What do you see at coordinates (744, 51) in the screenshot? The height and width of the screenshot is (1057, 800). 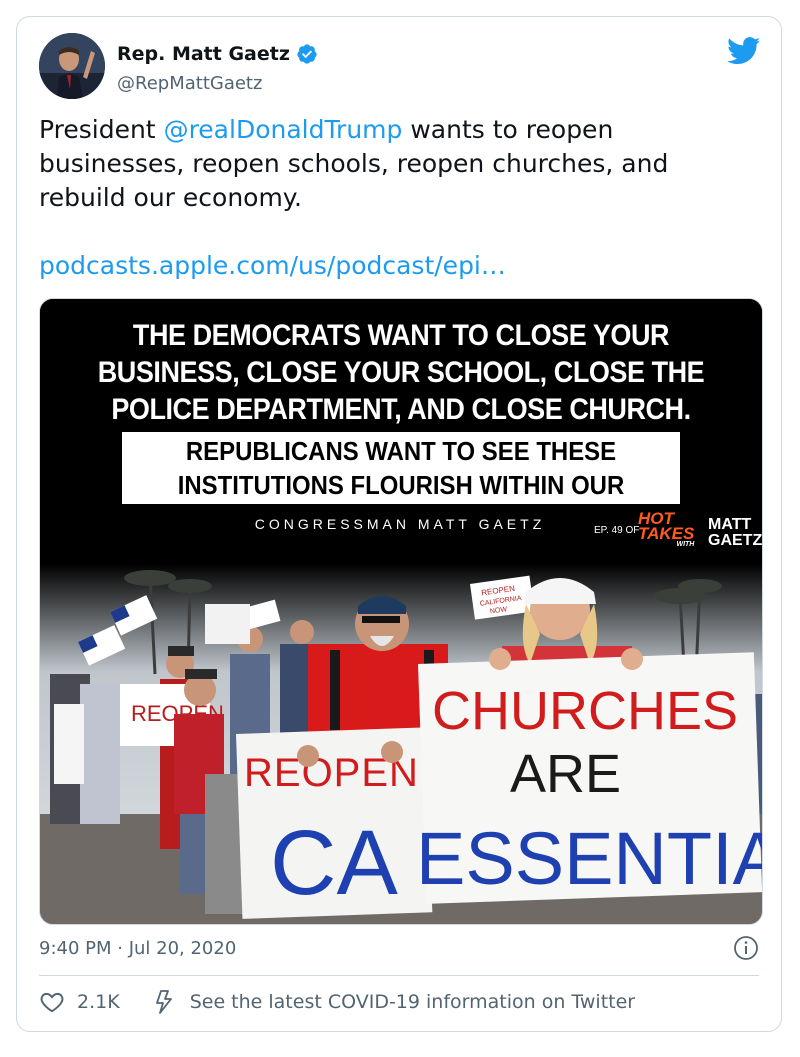 I see `twitter-bird-icon` at bounding box center [744, 51].